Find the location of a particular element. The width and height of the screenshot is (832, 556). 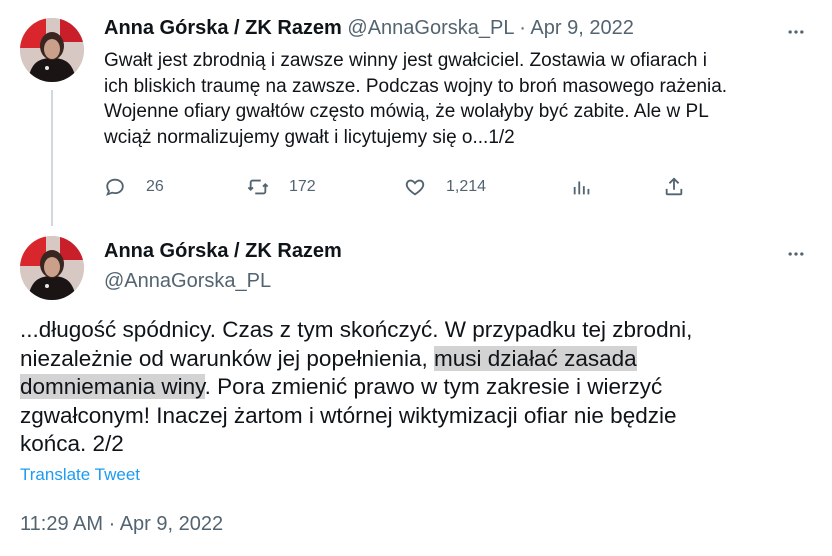

share-button is located at coordinates (674, 187).